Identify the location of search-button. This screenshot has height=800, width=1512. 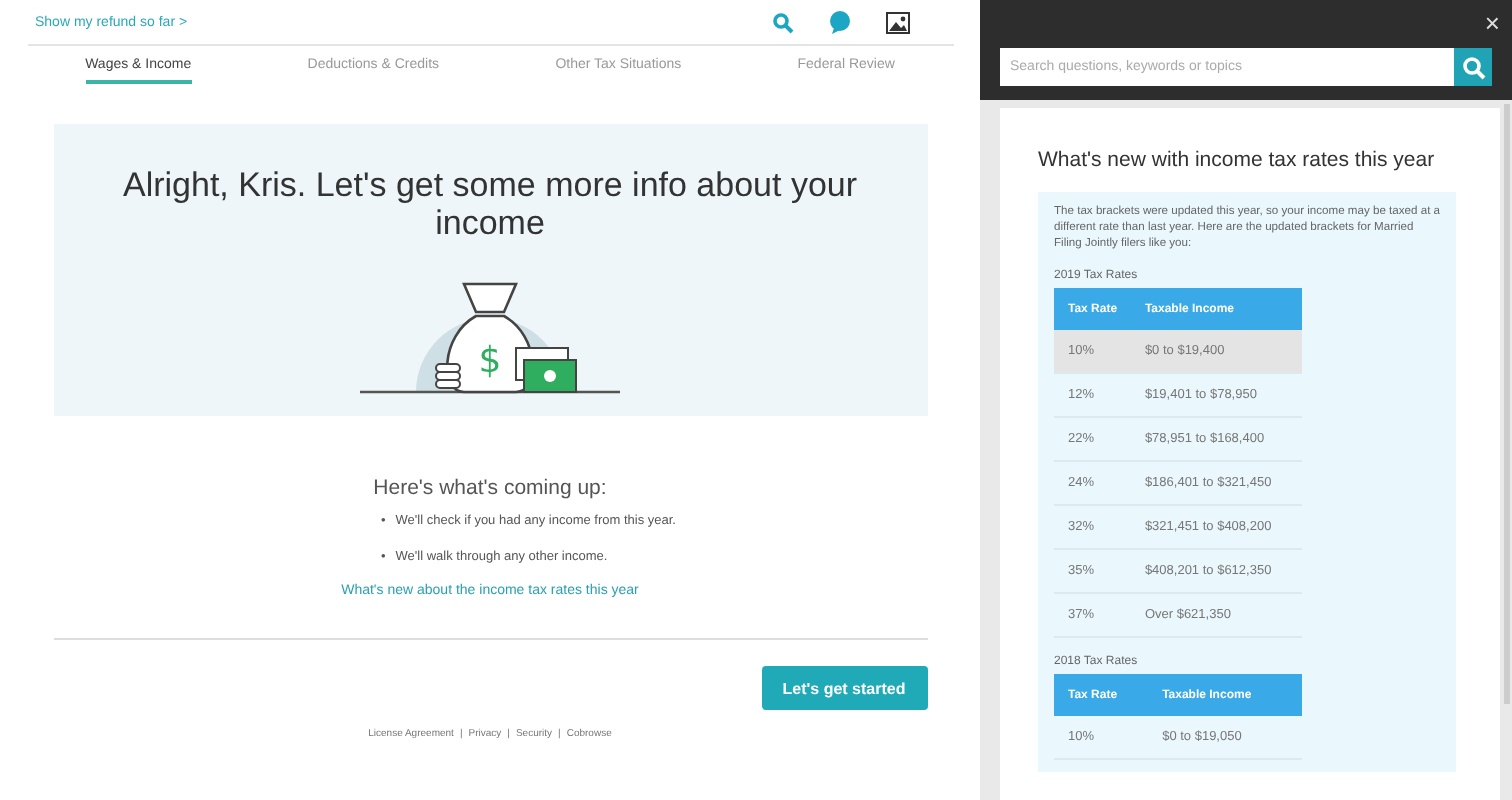
(1473, 67).